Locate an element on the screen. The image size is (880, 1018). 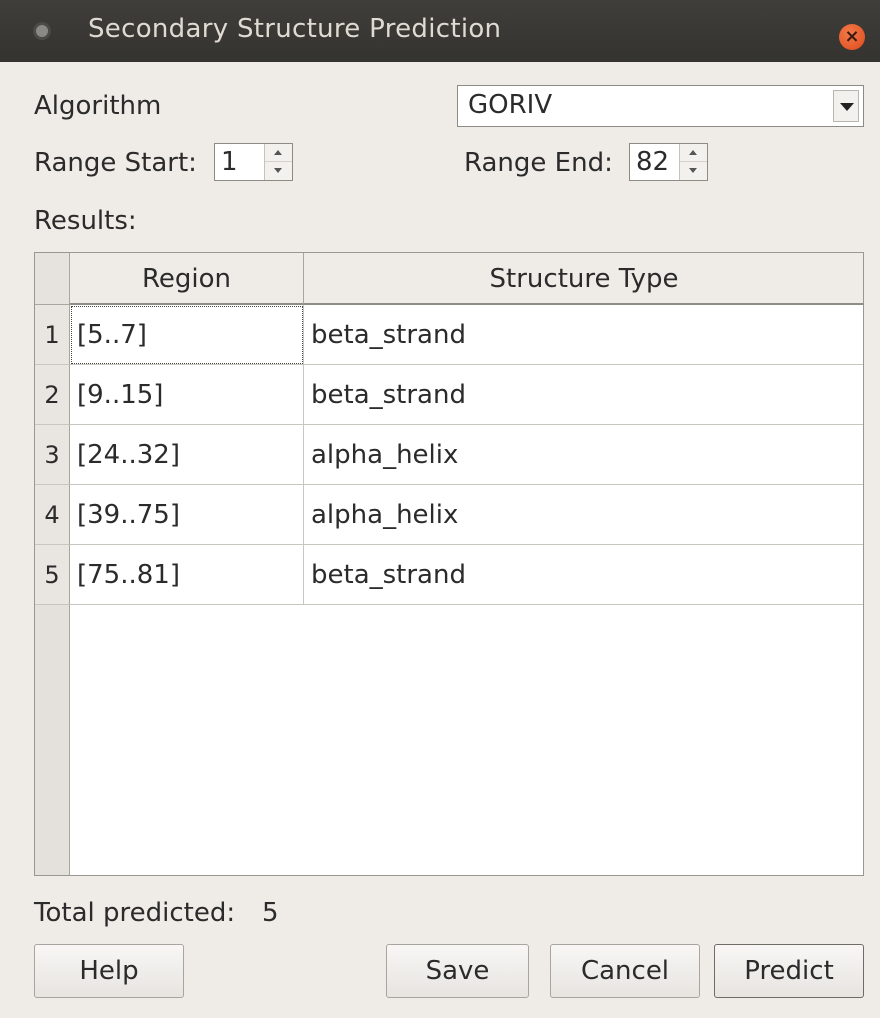
algorithm-select-value: GORIV is located at coordinates (510, 105).